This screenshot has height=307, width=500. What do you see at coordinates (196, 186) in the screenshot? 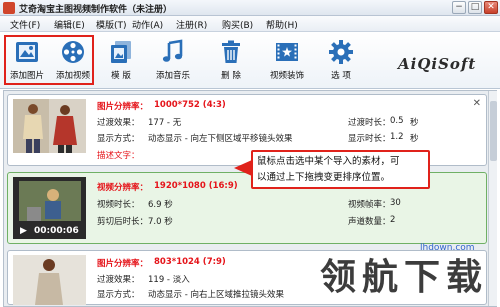
I see `resolution-value: 1920*1080 (16:9)` at bounding box center [196, 186].